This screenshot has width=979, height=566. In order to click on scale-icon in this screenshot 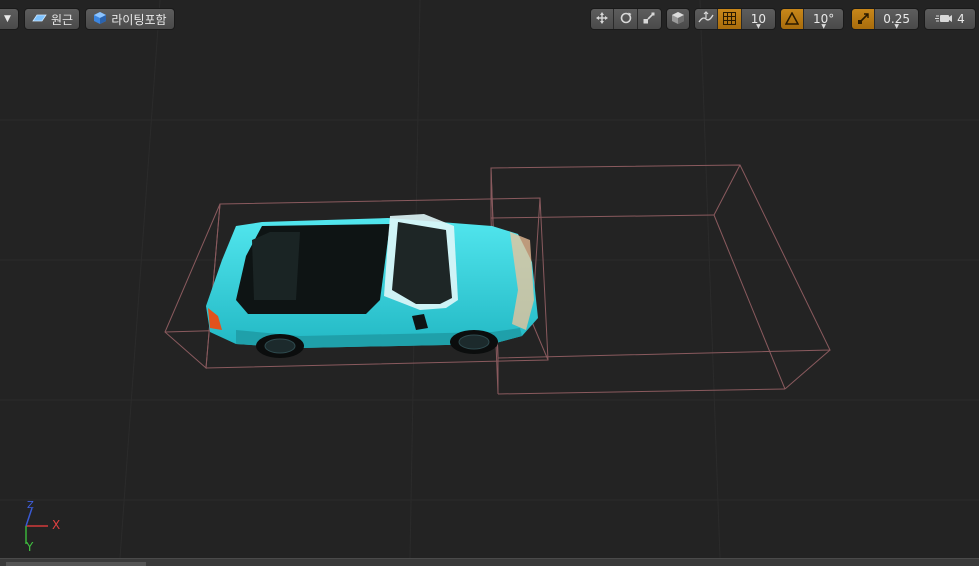, I will do `click(649, 19)`.